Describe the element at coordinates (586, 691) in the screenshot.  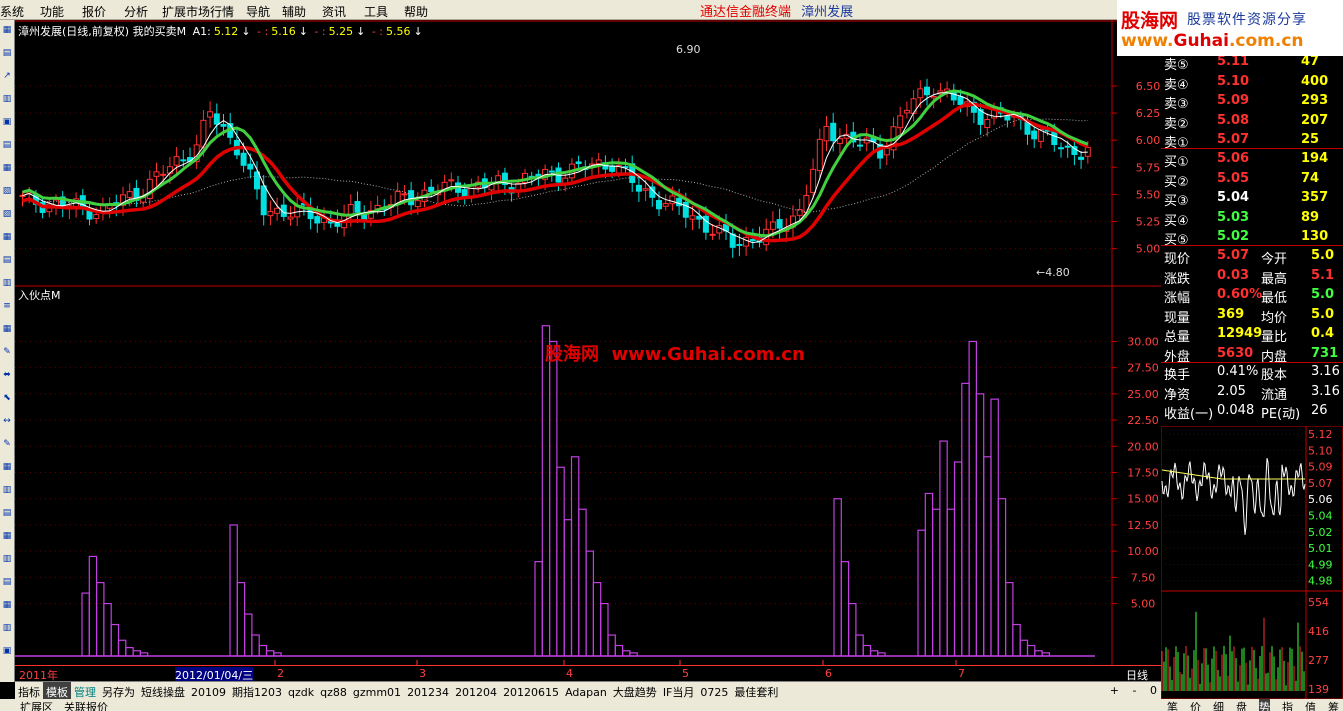
I see `tab-item: Adapan` at that location.